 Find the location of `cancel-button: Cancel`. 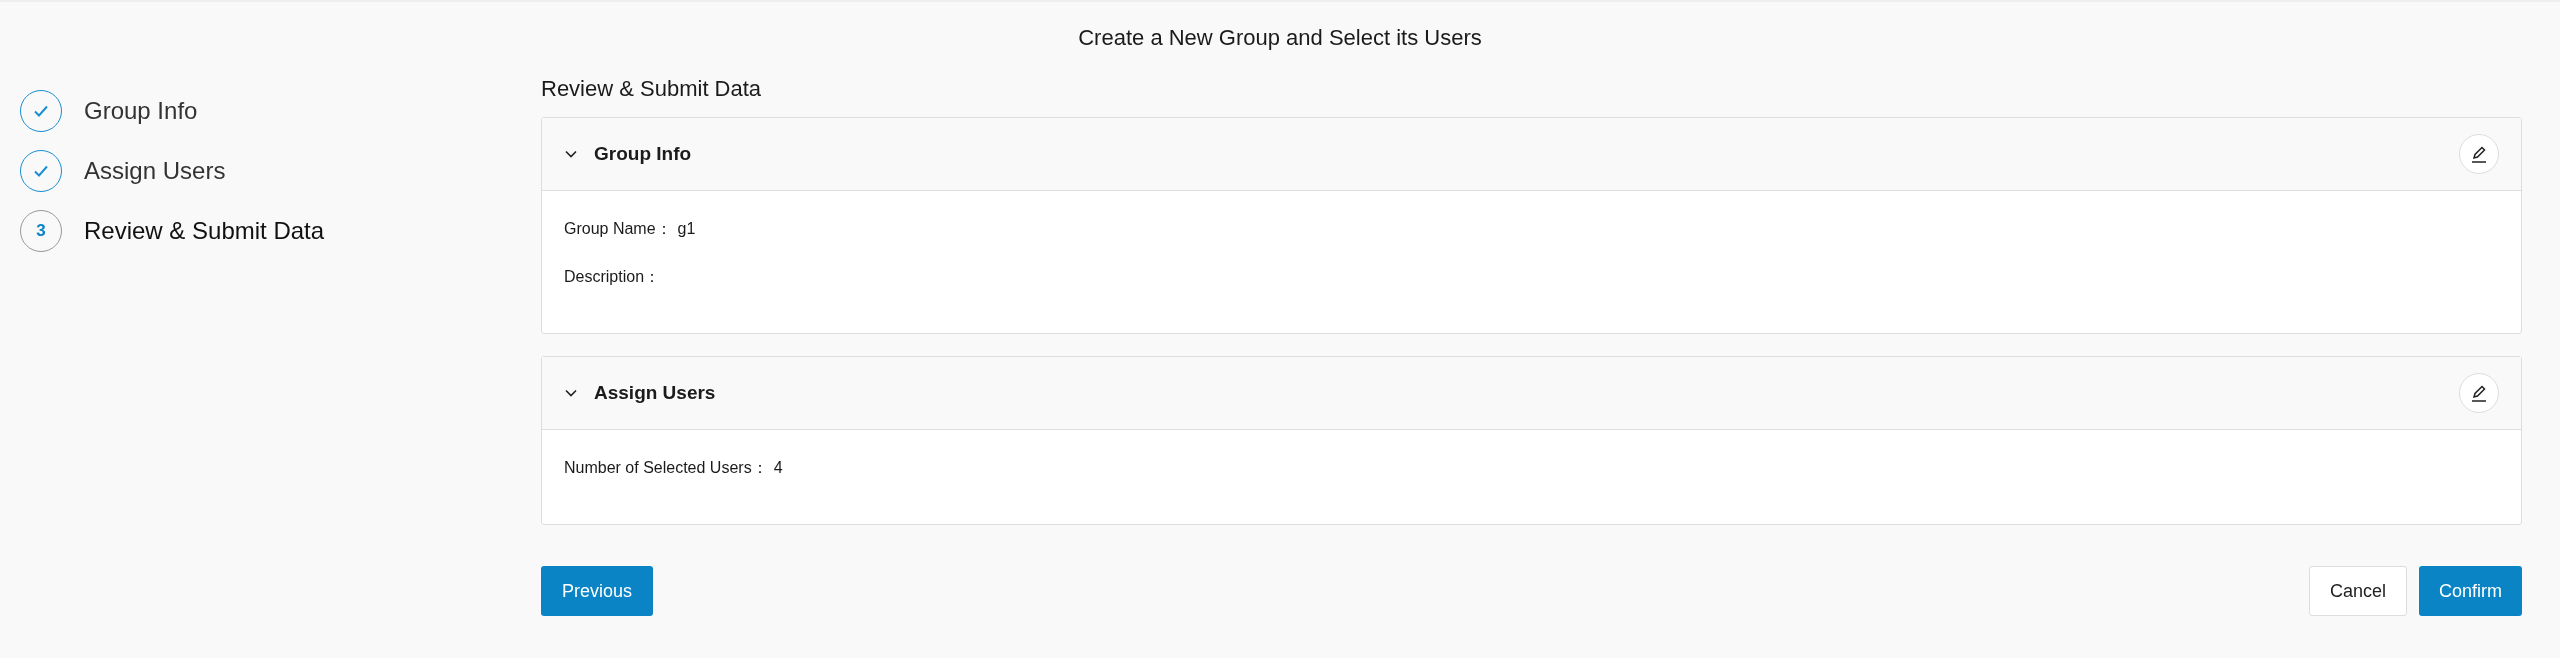

cancel-button: Cancel is located at coordinates (2357, 591).